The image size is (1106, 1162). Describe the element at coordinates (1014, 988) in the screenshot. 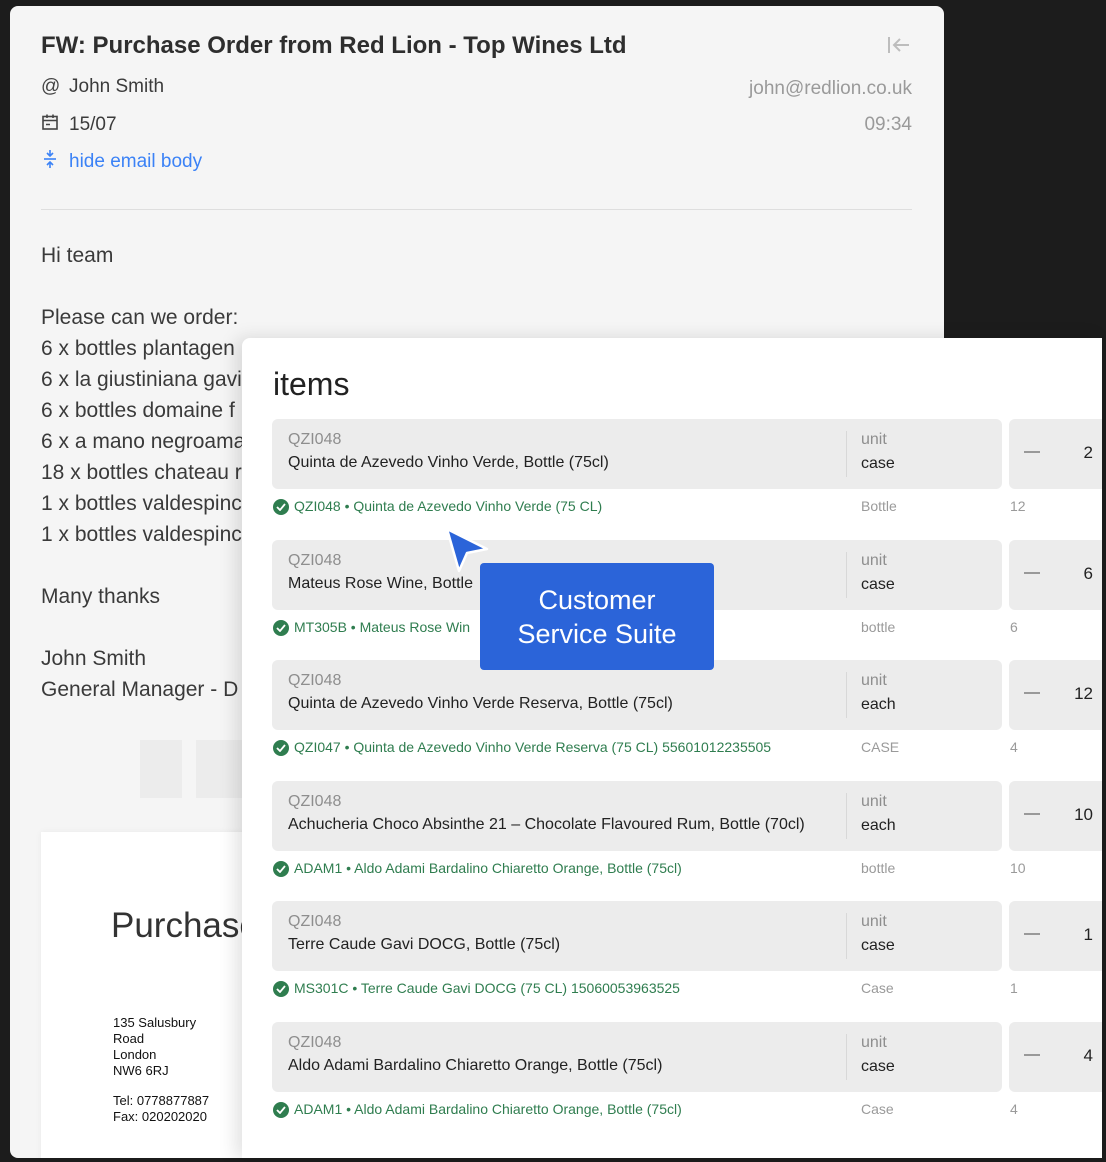

I see `matched-pack-size: 1` at that location.